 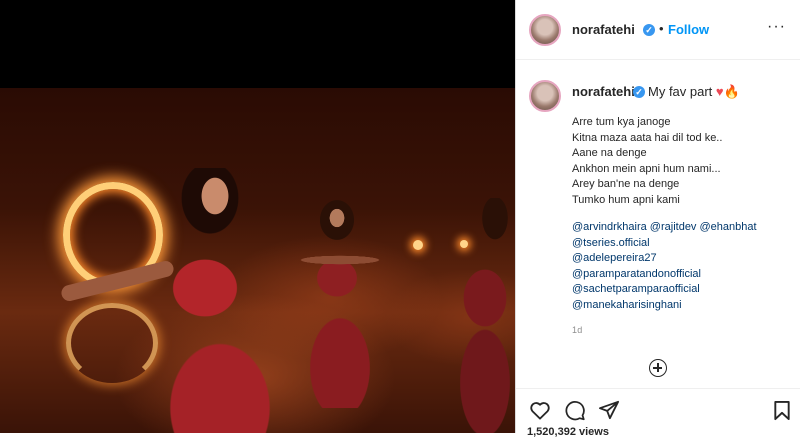 What do you see at coordinates (575, 410) in the screenshot?
I see `comment-icon` at bounding box center [575, 410].